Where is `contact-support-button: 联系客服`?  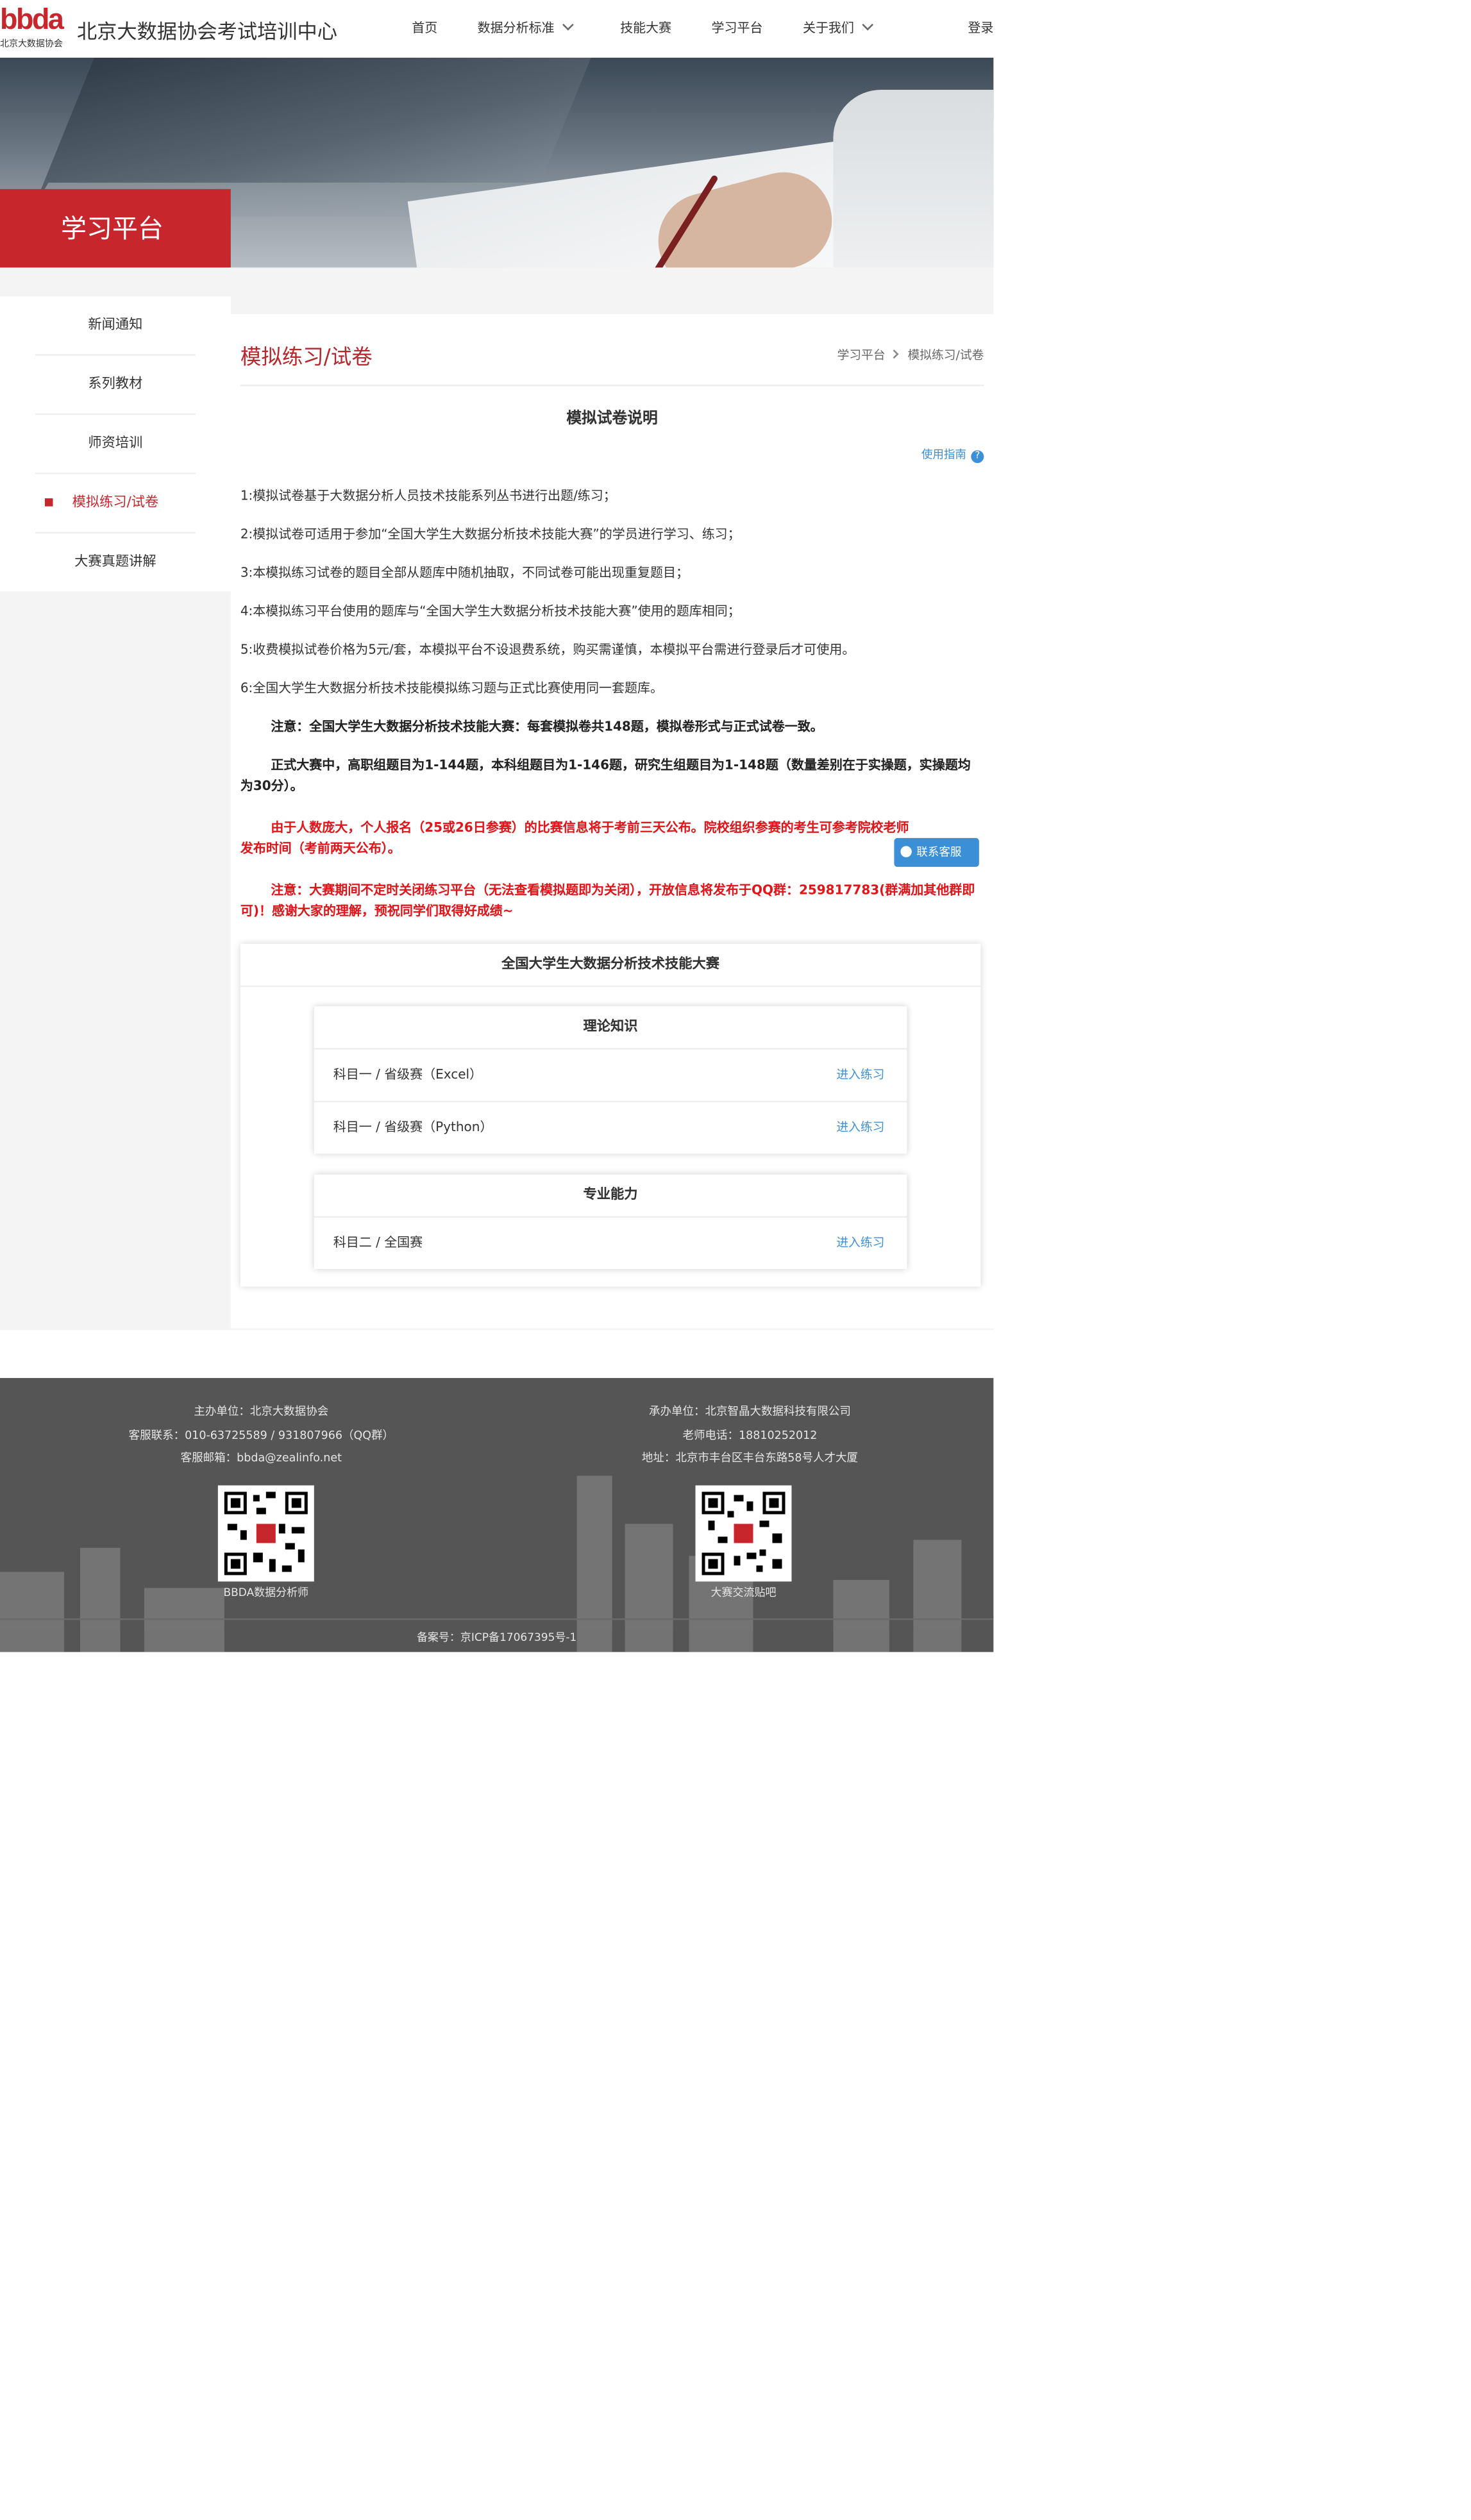
contact-support-button: 联系客服 is located at coordinates (936, 852).